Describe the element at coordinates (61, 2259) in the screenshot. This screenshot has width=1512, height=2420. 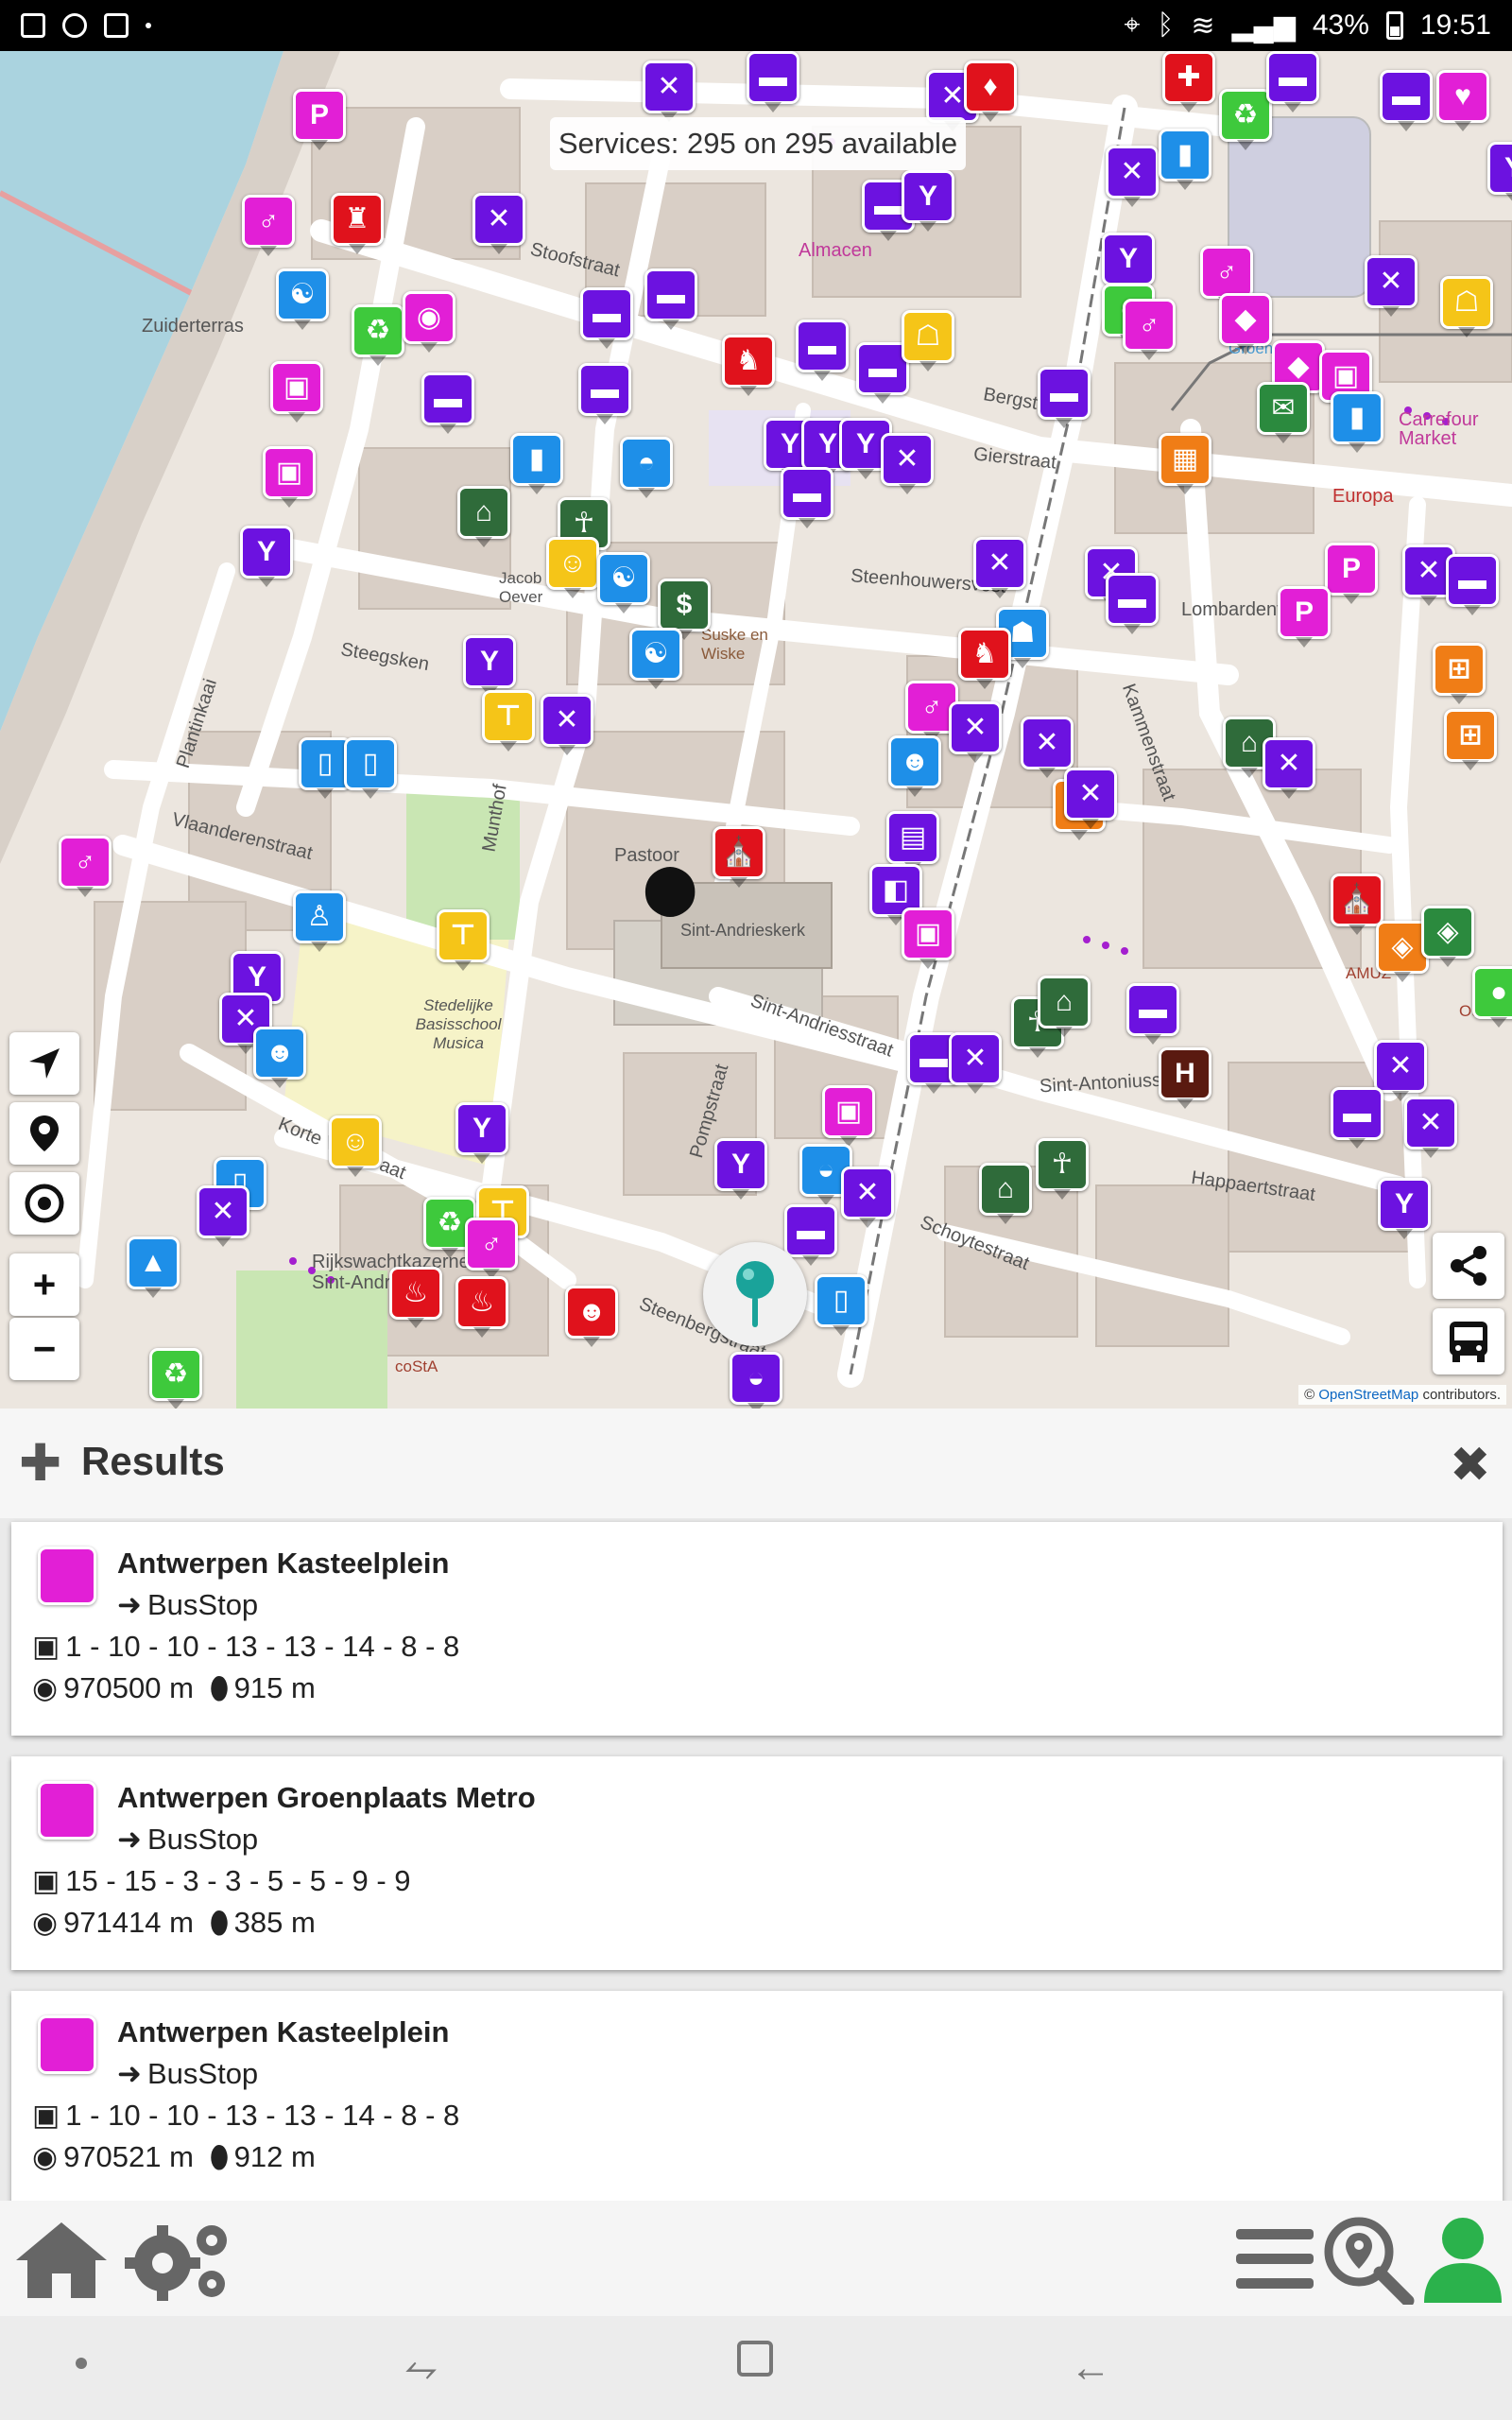
I see `home-button` at that location.